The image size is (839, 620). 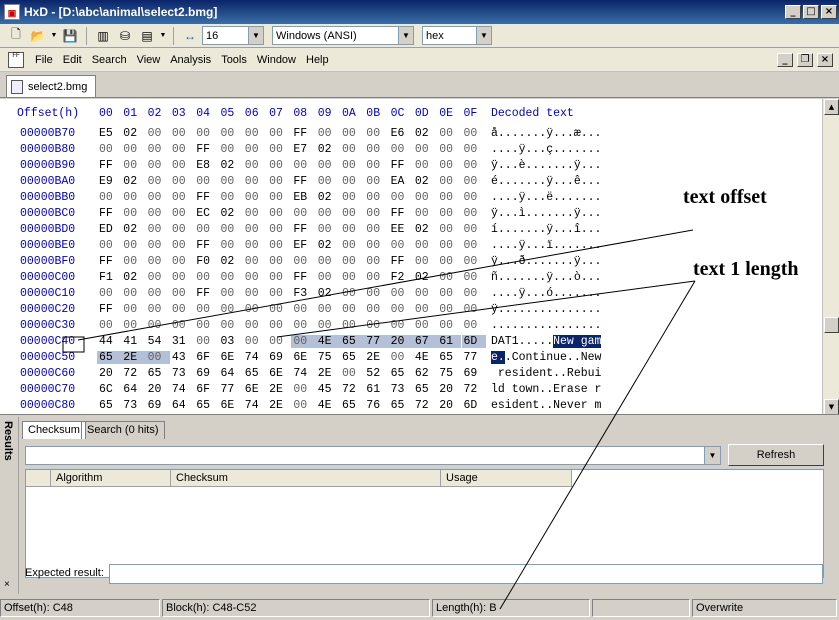 What do you see at coordinates (306, 478) in the screenshot?
I see `column-checksum: Checksum` at bounding box center [306, 478].